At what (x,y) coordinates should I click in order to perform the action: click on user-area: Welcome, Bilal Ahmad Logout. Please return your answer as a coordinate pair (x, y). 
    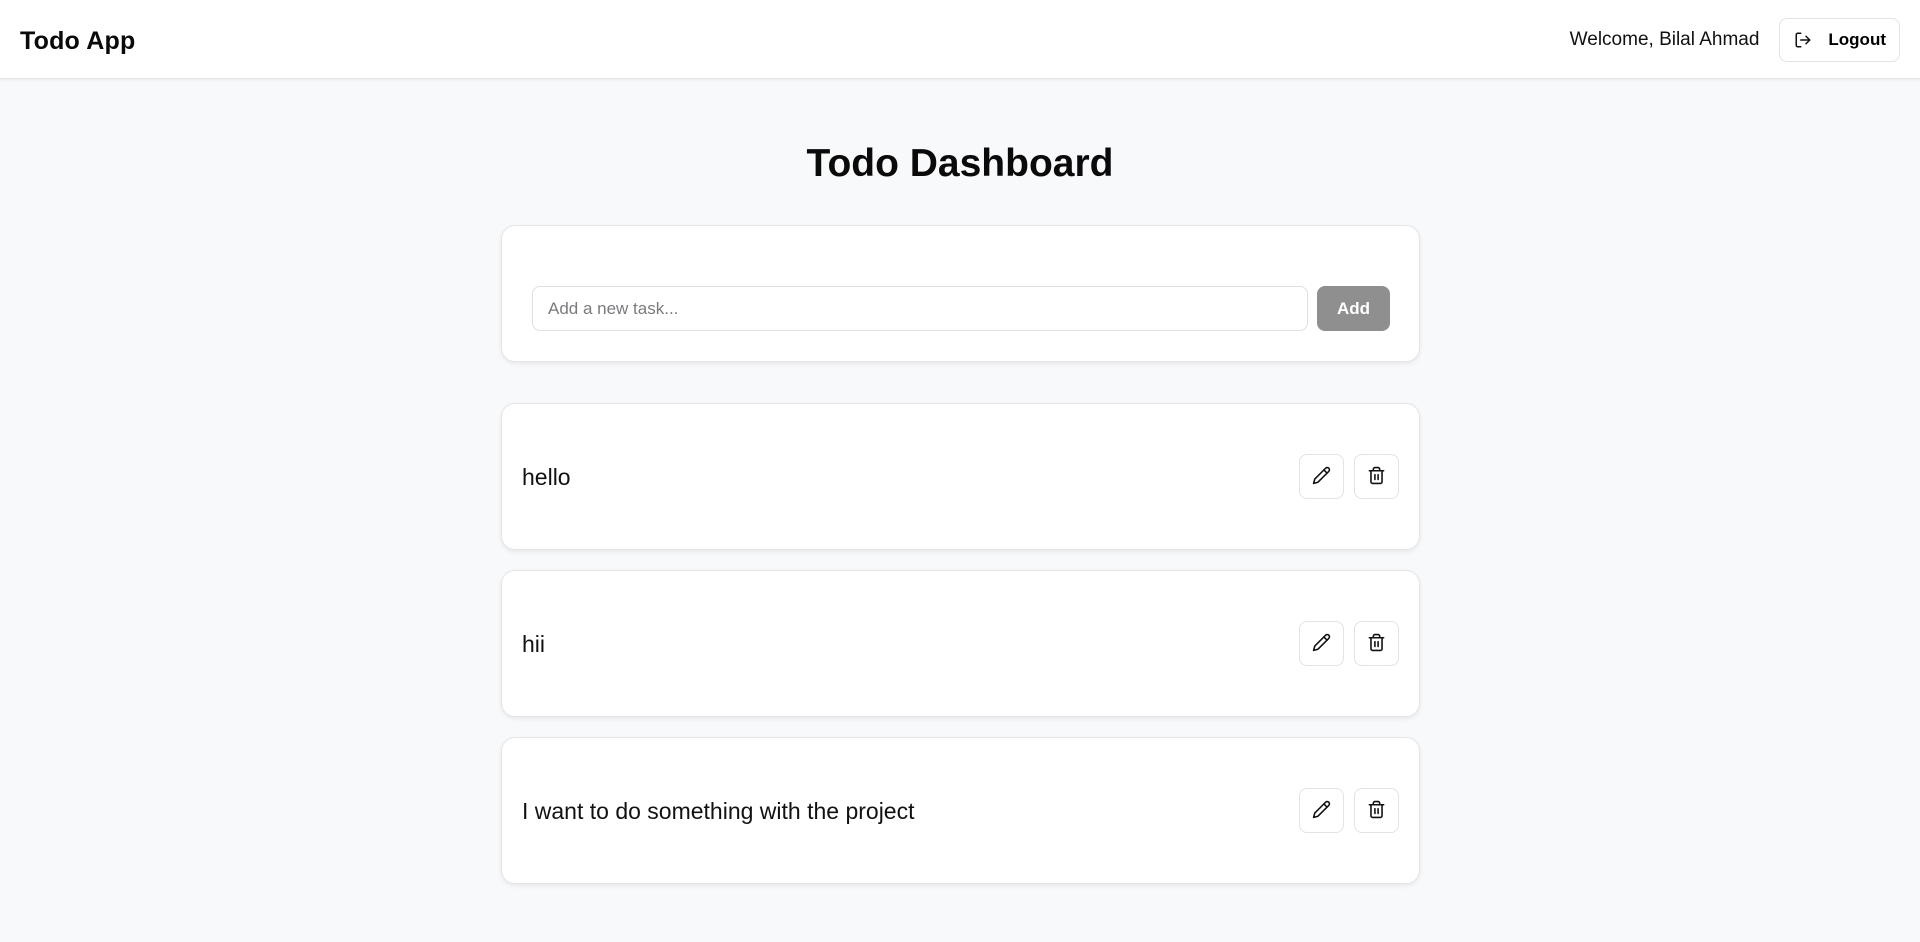
    Looking at the image, I should click on (1735, 39).